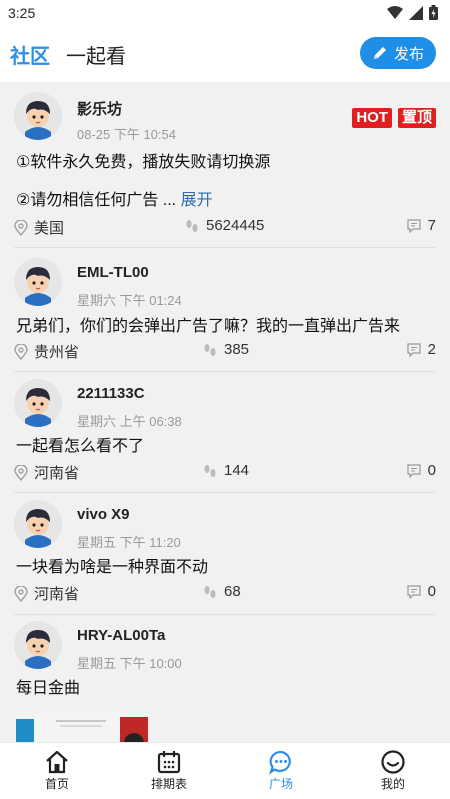 The height and width of the screenshot is (799, 450). Describe the element at coordinates (99, 108) in the screenshot. I see `post-username: 影乐坊` at that location.